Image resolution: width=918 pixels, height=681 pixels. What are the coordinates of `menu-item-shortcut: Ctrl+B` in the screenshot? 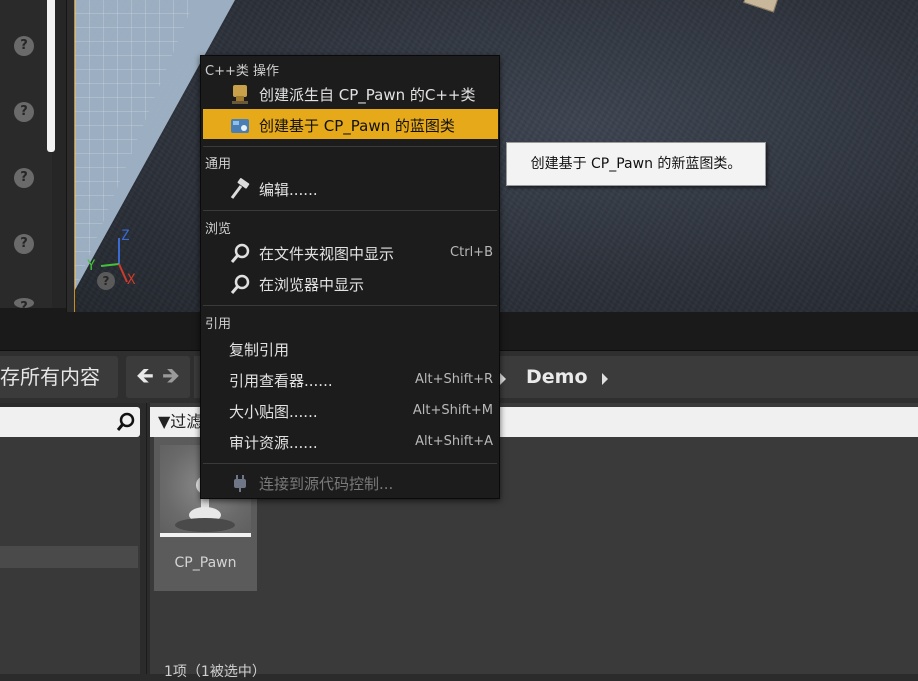 It's located at (471, 252).